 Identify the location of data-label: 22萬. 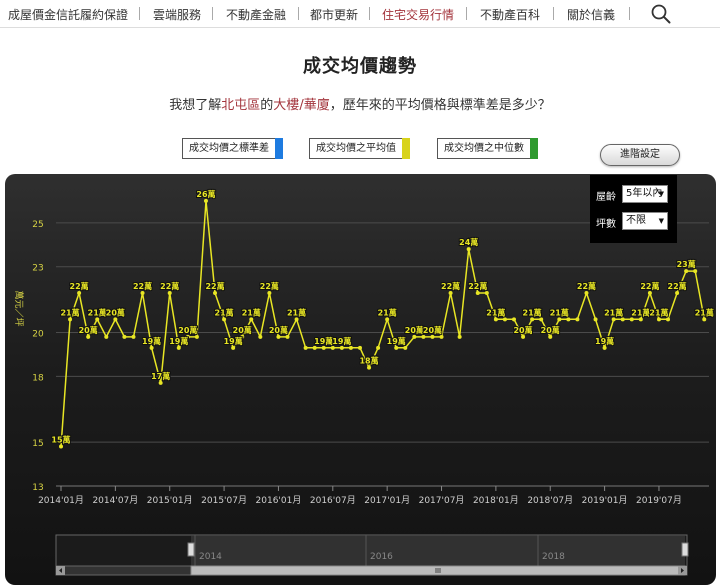
(142, 286).